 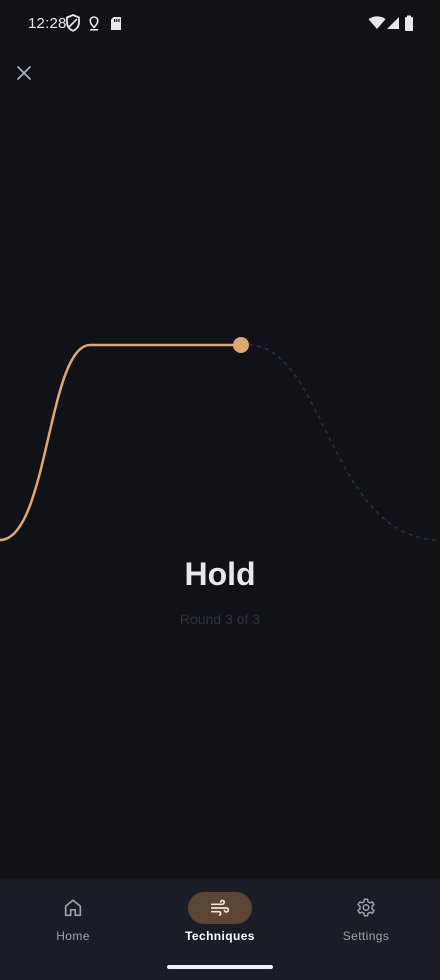 What do you see at coordinates (393, 23) in the screenshot?
I see `cellular-signal-icon` at bounding box center [393, 23].